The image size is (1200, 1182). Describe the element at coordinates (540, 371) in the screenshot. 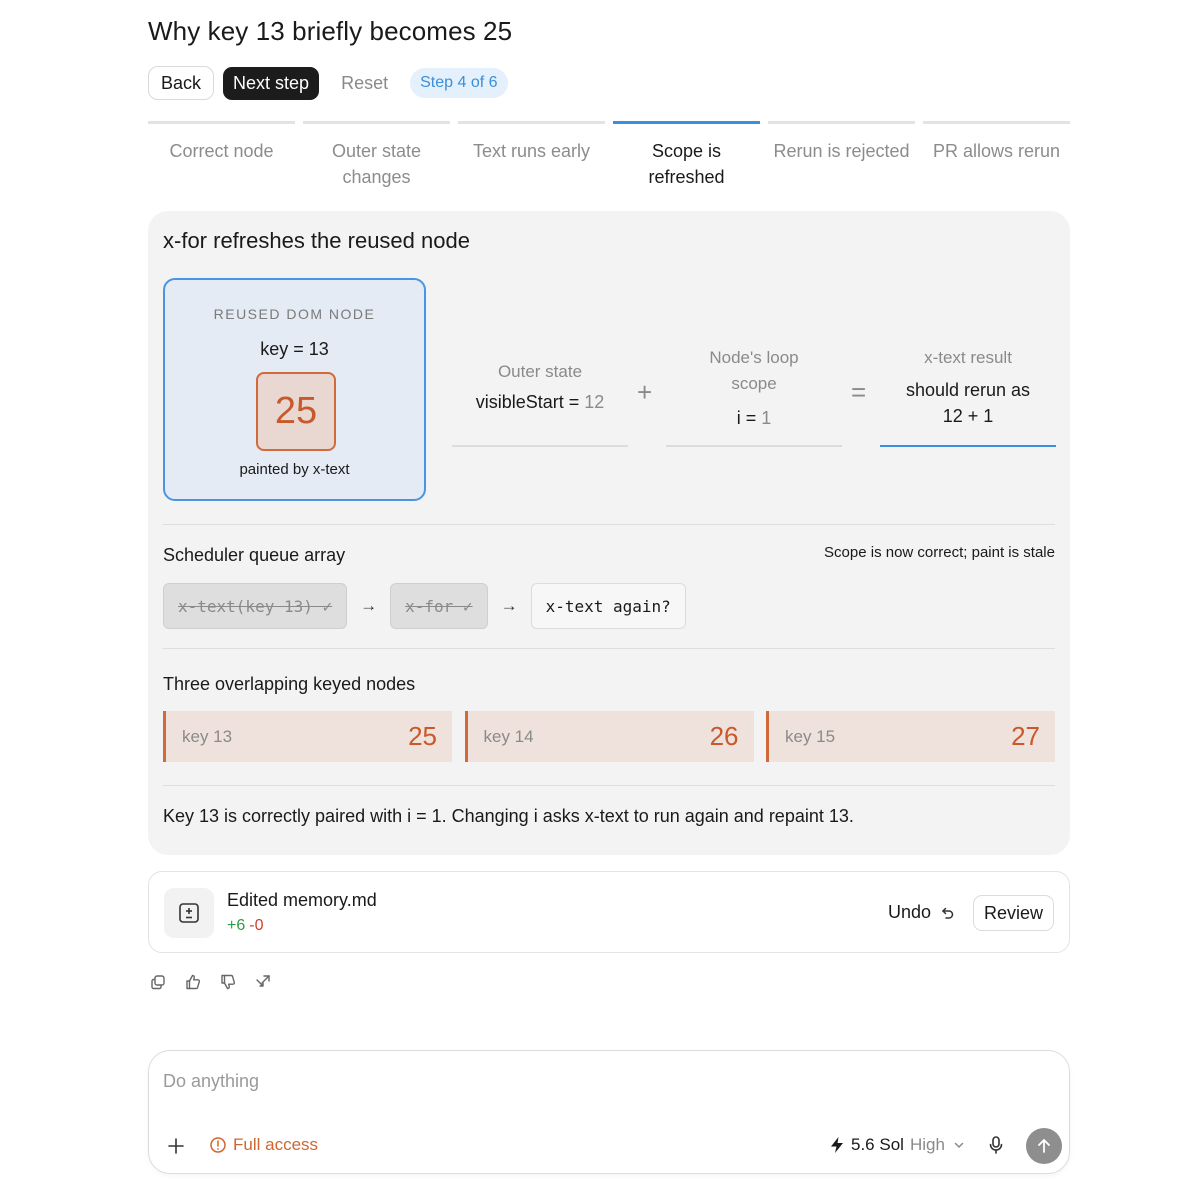

I see `outer-state-label: Outer state` at that location.